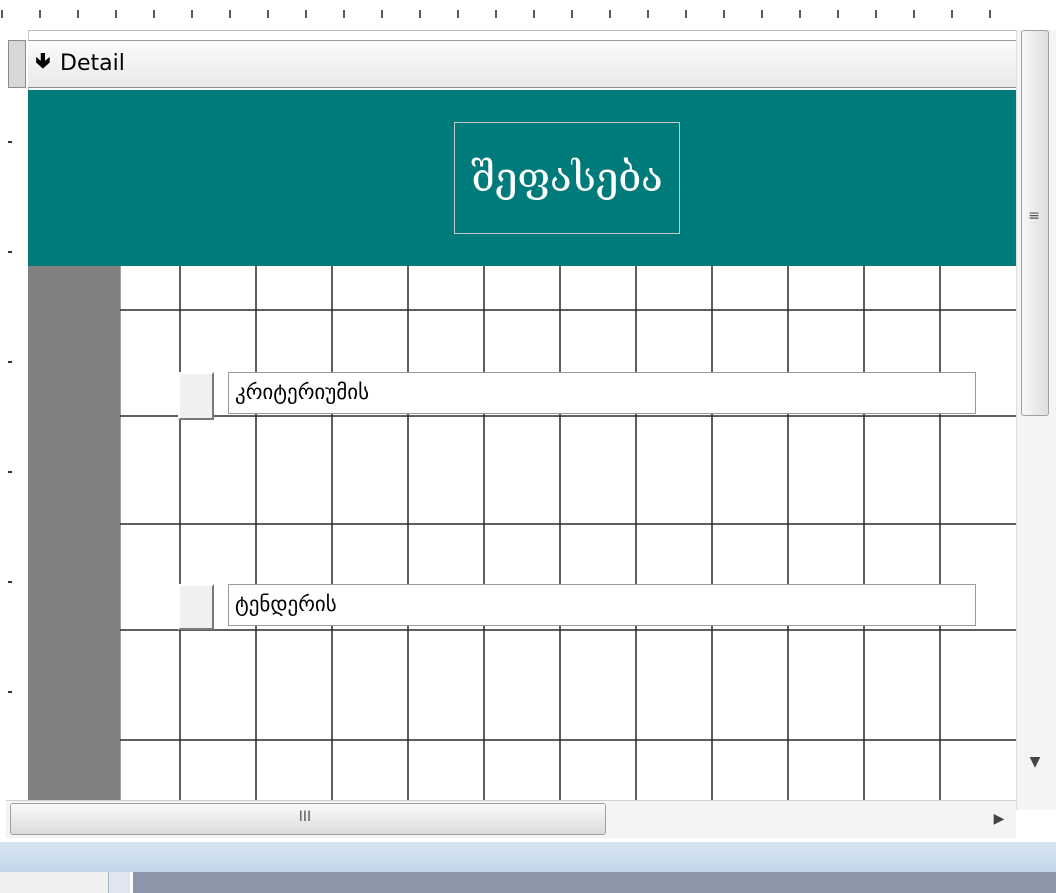  What do you see at coordinates (496, 14) in the screenshot?
I see `ruler-ticks` at bounding box center [496, 14].